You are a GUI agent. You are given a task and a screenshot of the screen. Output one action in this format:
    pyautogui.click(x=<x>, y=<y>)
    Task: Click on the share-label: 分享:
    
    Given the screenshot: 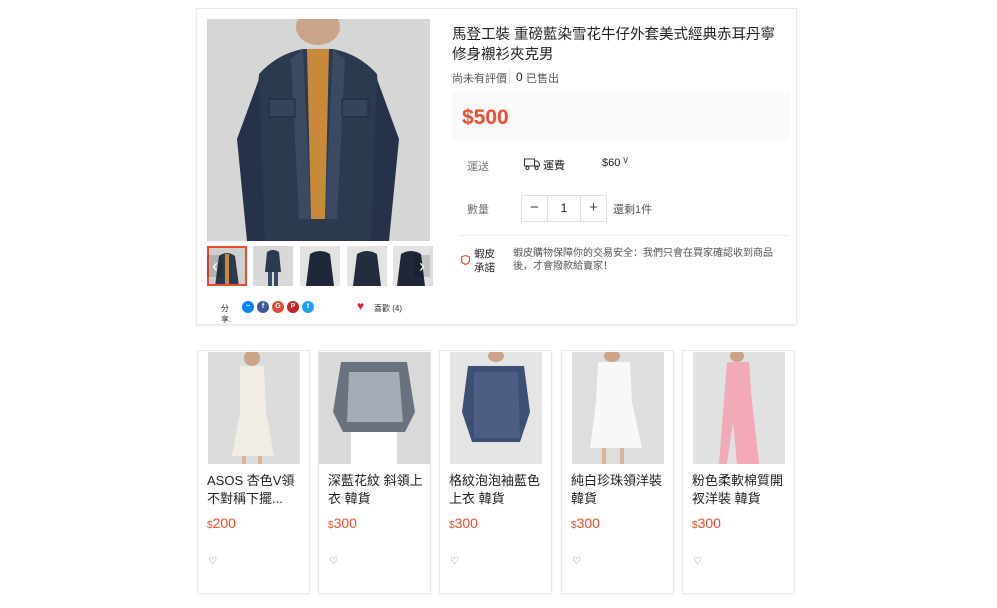 What is the action you would take?
    pyautogui.click(x=226, y=314)
    